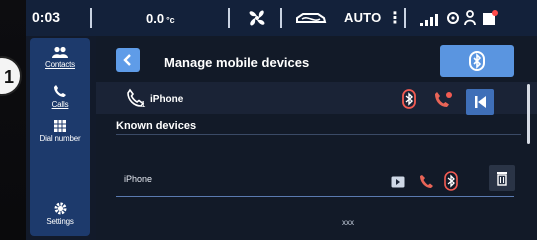 This screenshot has height=240, width=537. What do you see at coordinates (237, 62) in the screenshot?
I see `page-title: Manage mobile devices` at bounding box center [237, 62].